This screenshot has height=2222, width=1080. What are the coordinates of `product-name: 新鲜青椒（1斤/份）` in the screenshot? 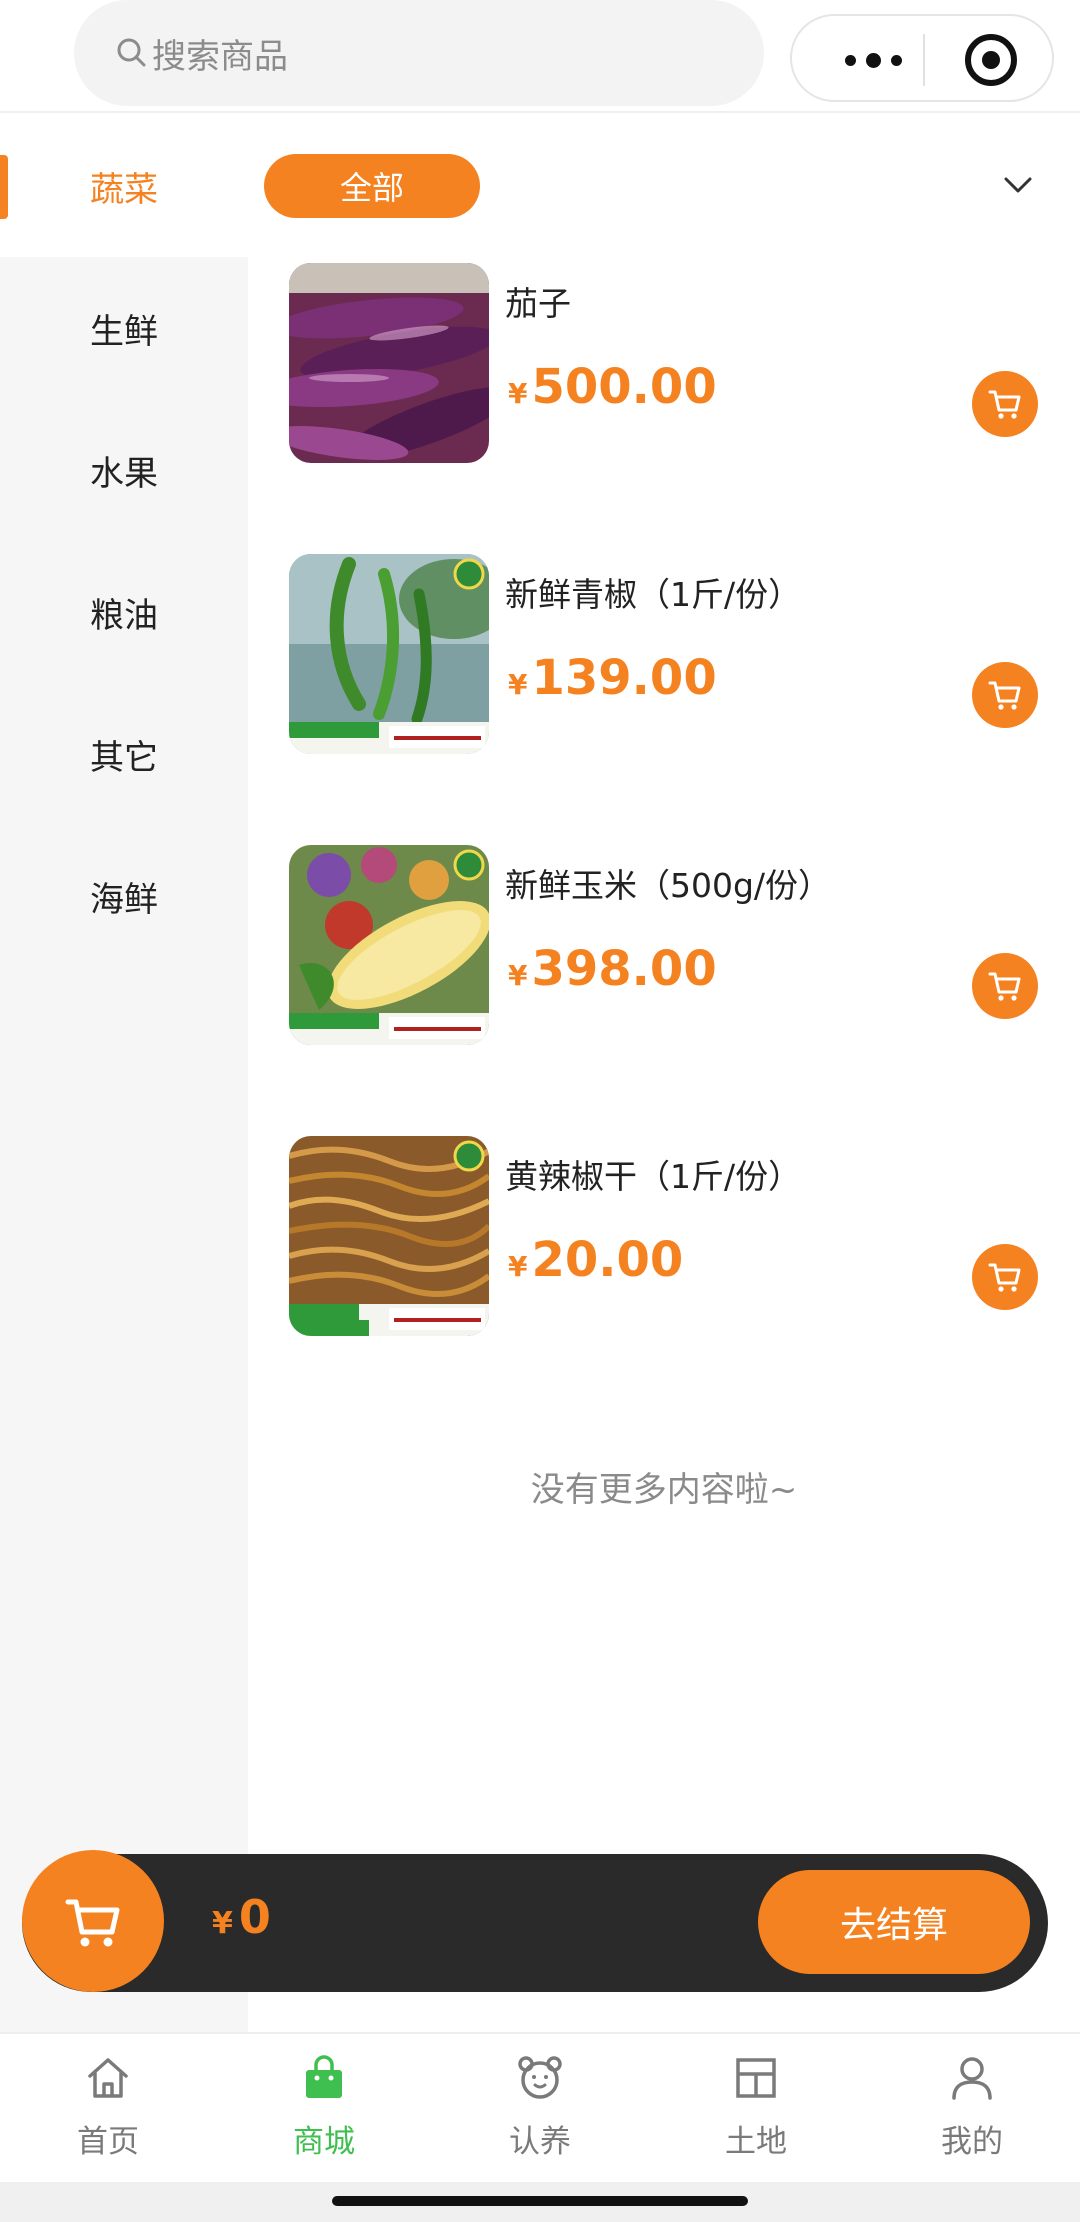 It's located at (653, 594).